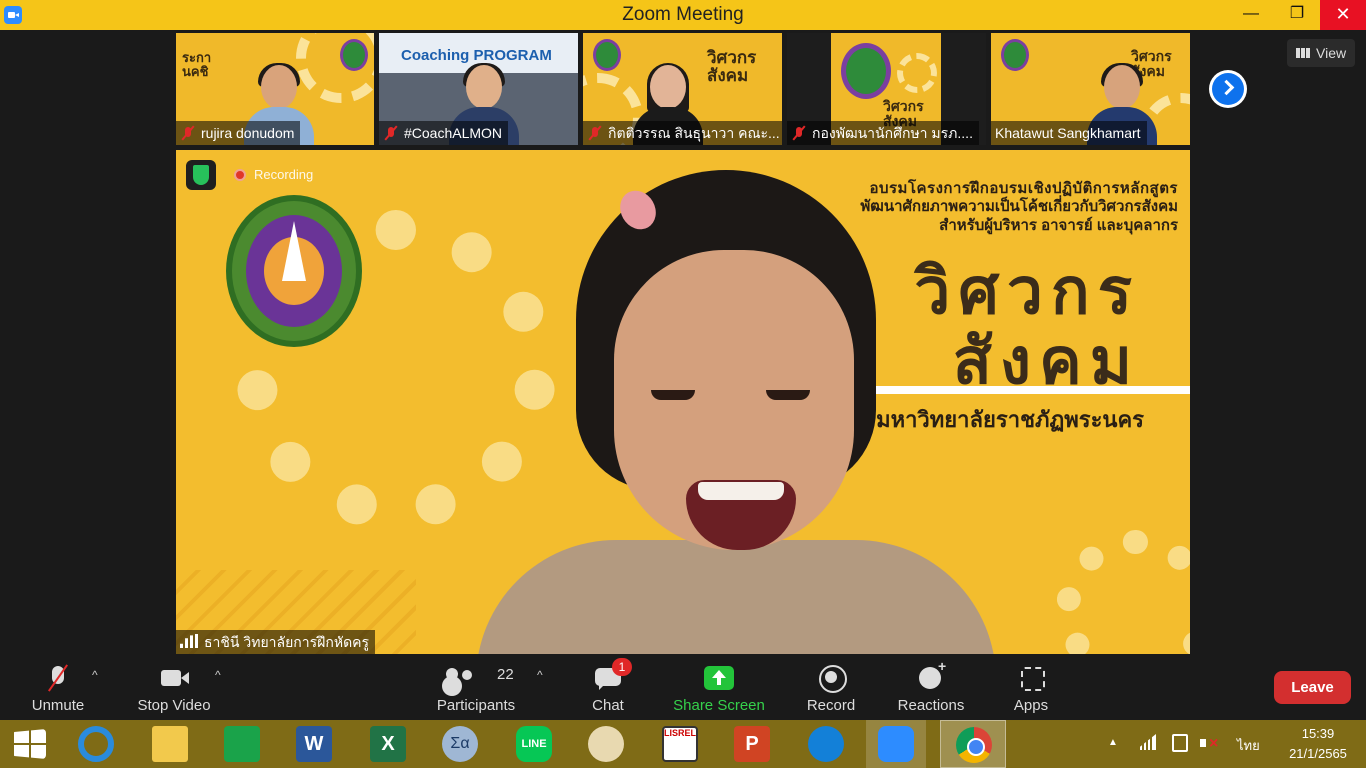 The image size is (1366, 768). I want to click on internet-explorer-icon, so click(96, 744).